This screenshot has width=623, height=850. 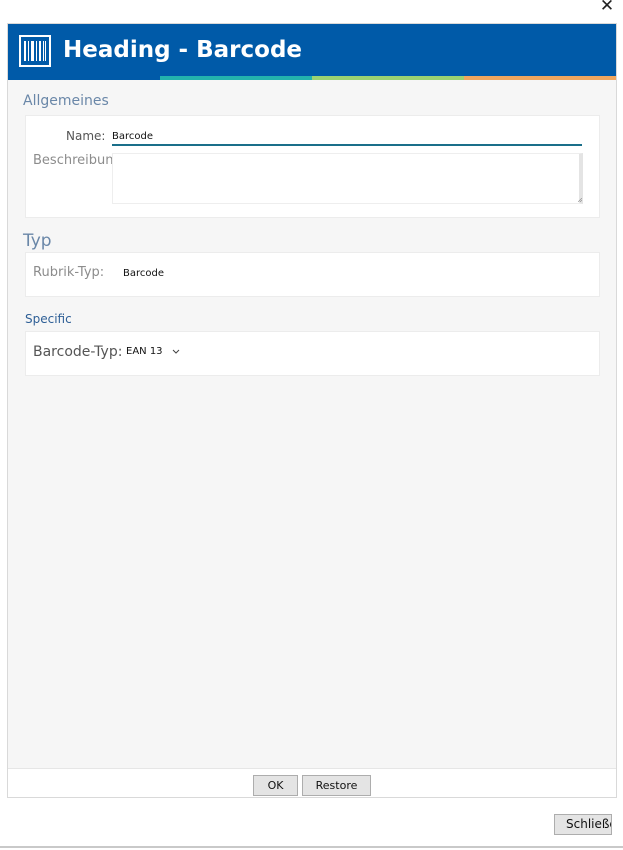 What do you see at coordinates (66, 101) in the screenshot?
I see `section-title-general: Allgemeines` at bounding box center [66, 101].